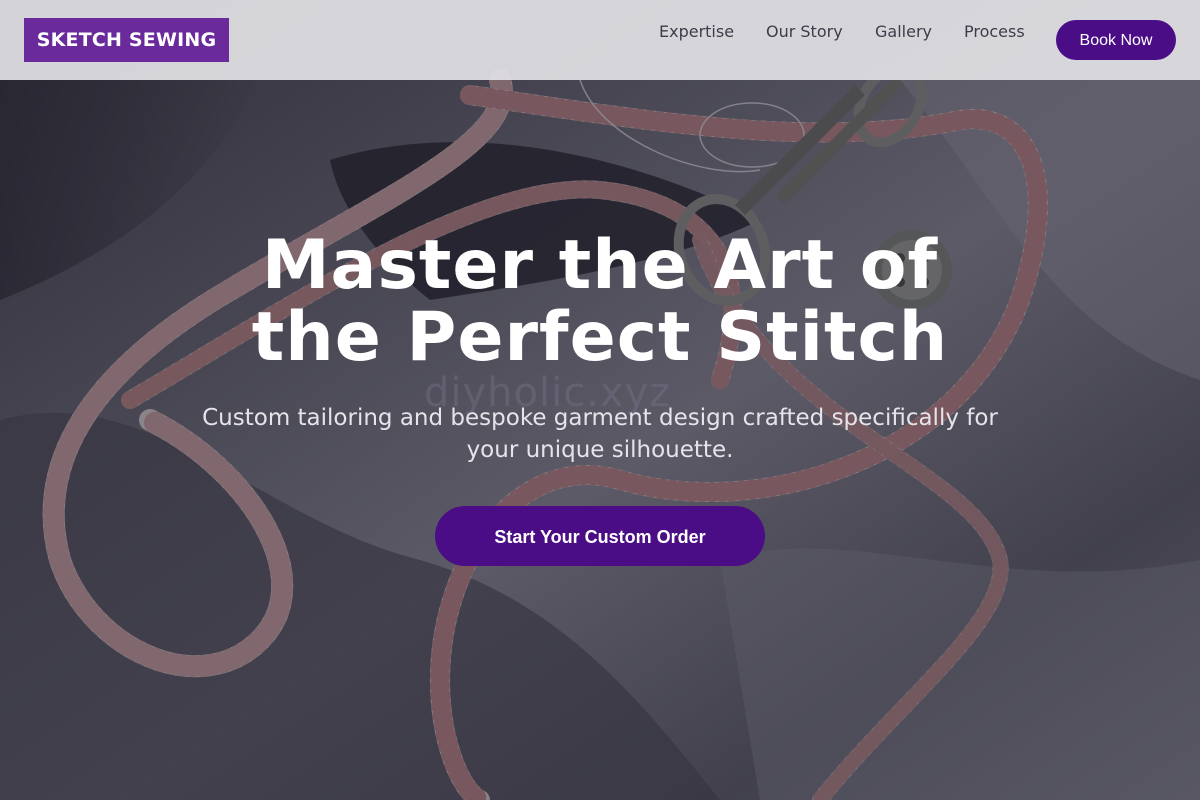 The width and height of the screenshot is (1200, 800). Describe the element at coordinates (696, 32) in the screenshot. I see `nav-link-expertise: Expertise` at that location.